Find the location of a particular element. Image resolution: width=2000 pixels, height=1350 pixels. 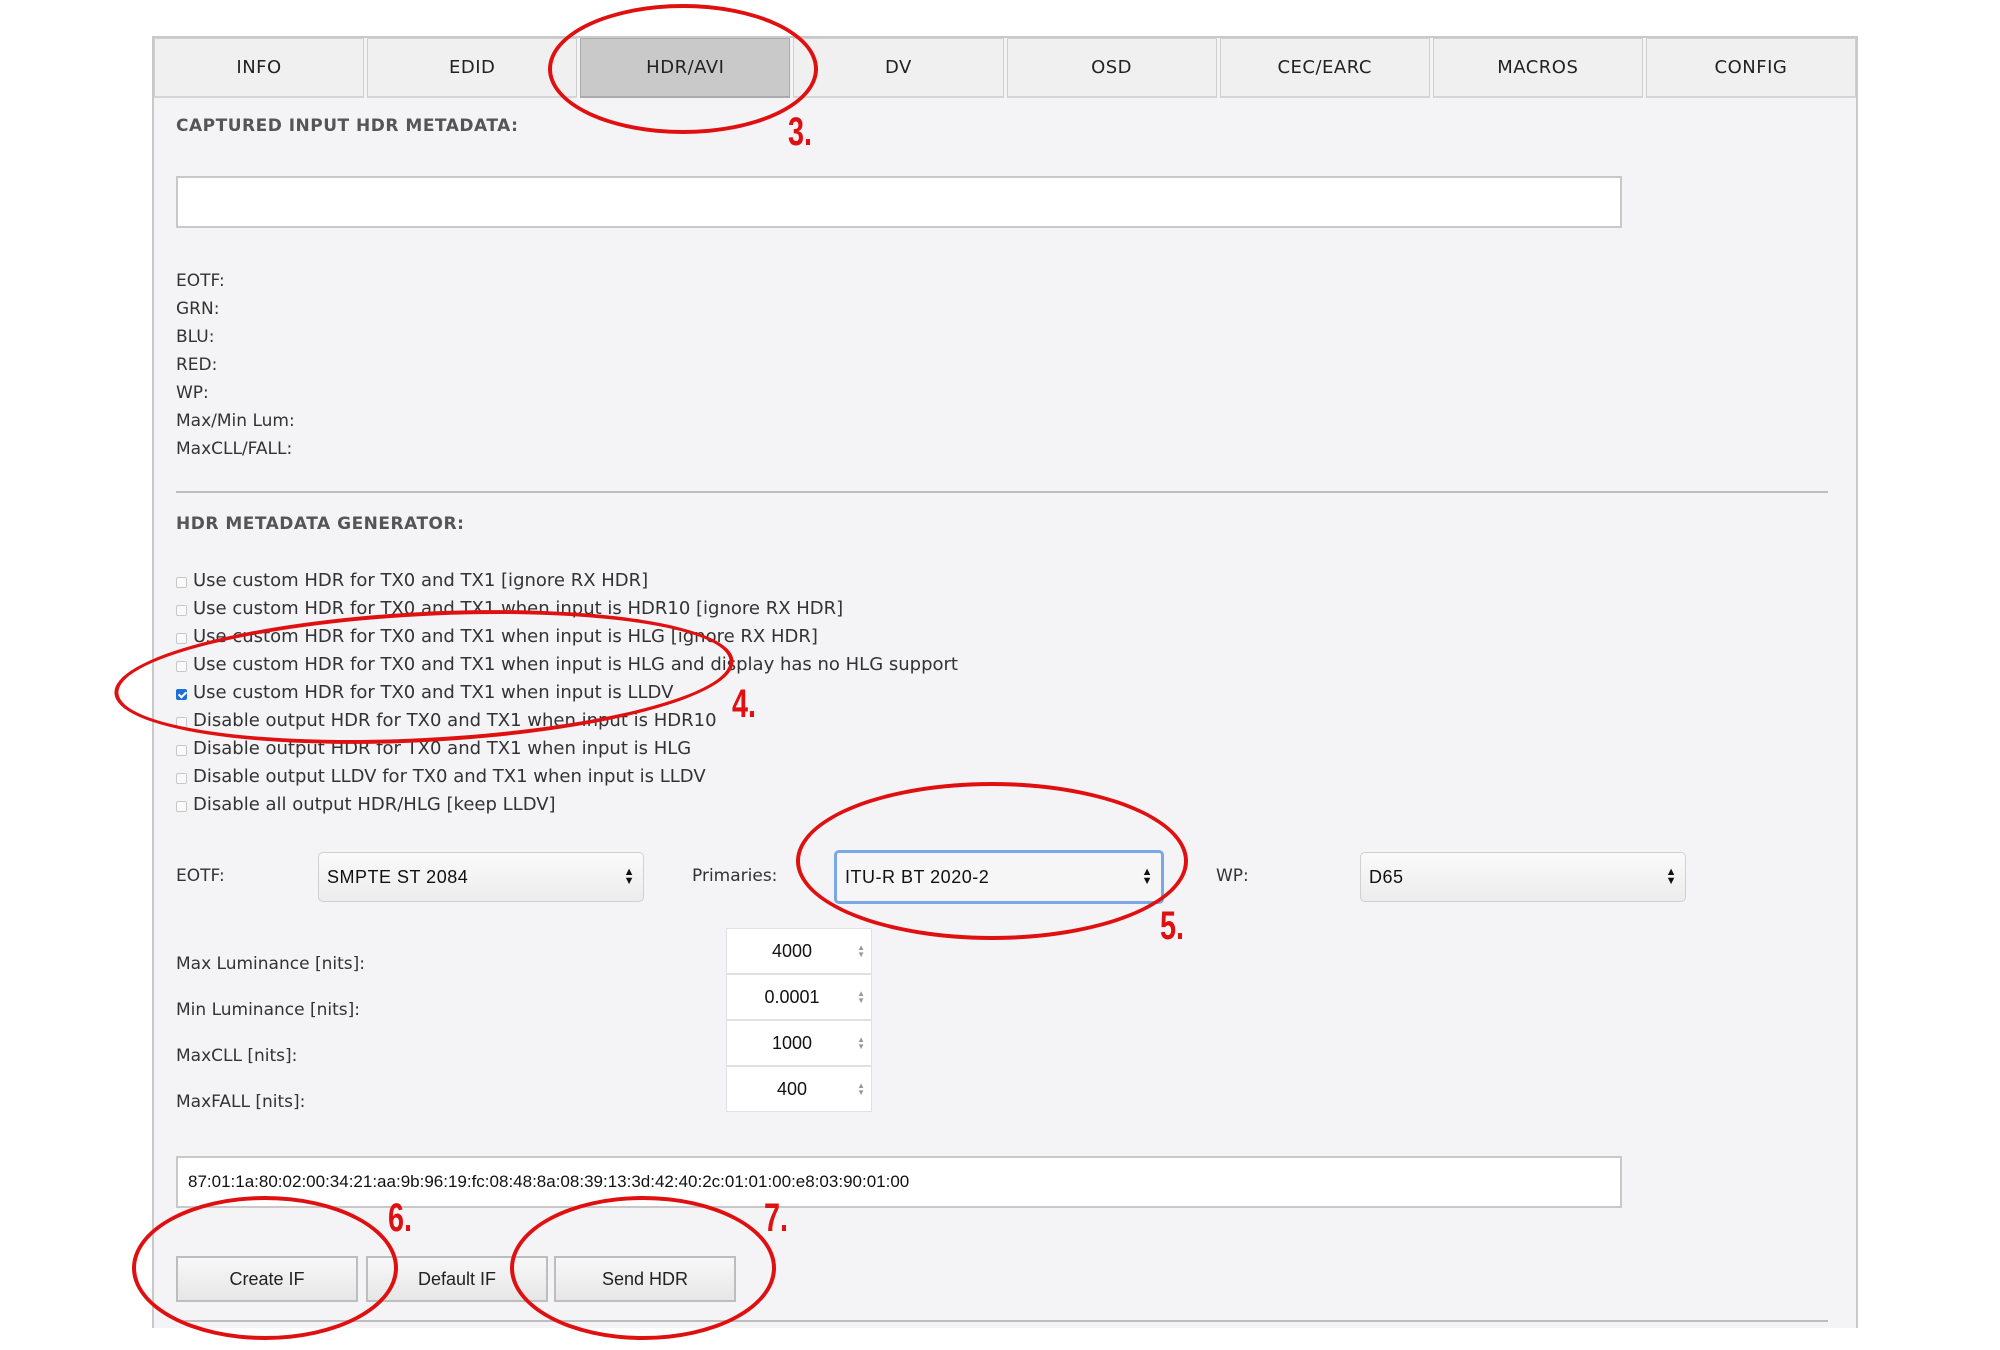

captured-maxmin-lum-label: Max/Min Lum: is located at coordinates (235, 421).